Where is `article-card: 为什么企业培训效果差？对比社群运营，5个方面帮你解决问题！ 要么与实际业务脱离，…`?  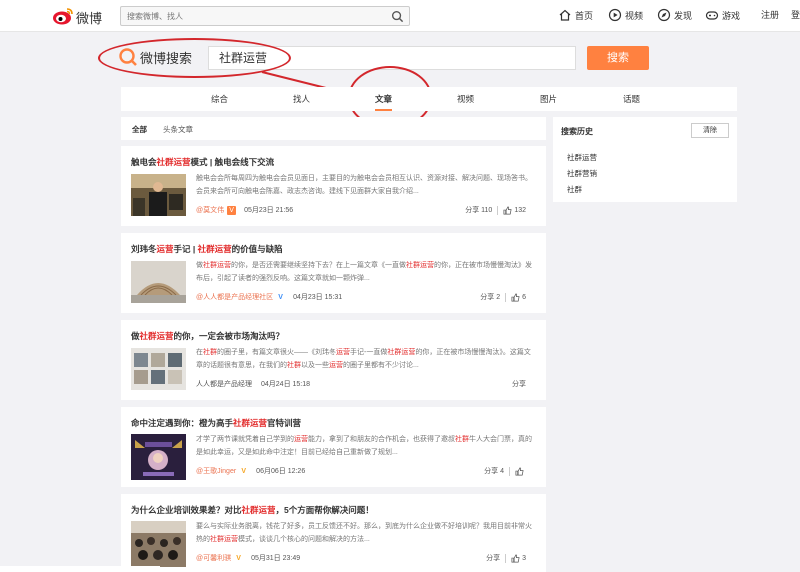
article-card: 为什么企业培训效果差？对比社群运营，5个方面帮你解决问题！ 要么与实际业务脱离，… is located at coordinates (333, 533).